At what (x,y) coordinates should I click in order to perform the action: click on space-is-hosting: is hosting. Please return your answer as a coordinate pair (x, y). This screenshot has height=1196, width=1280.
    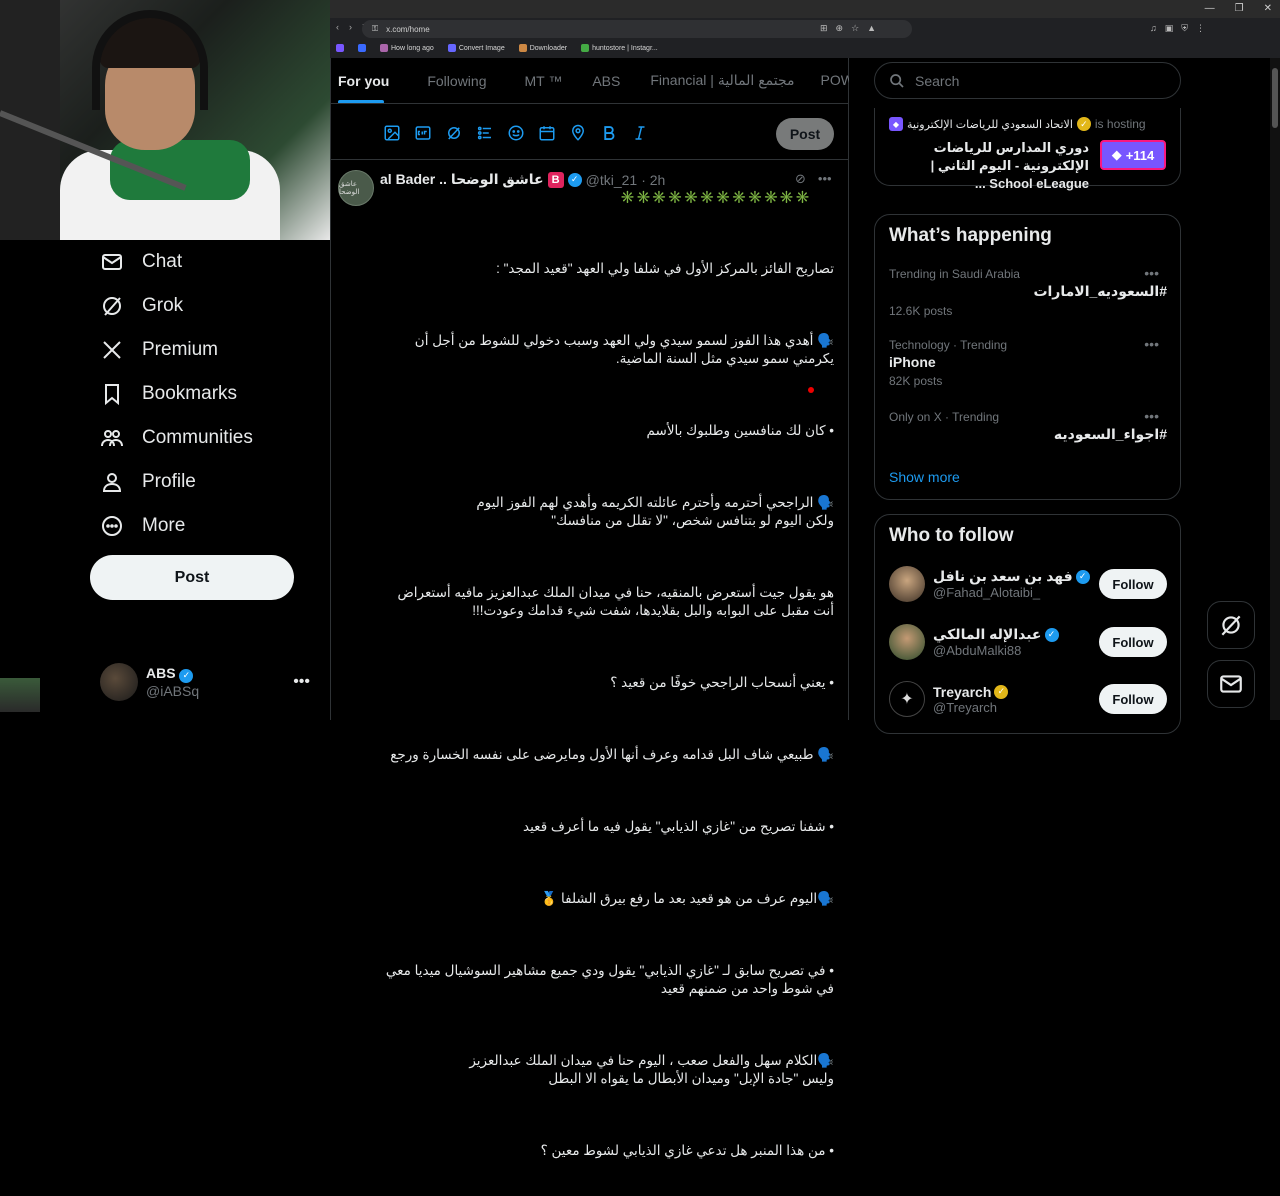
    Looking at the image, I should click on (1120, 124).